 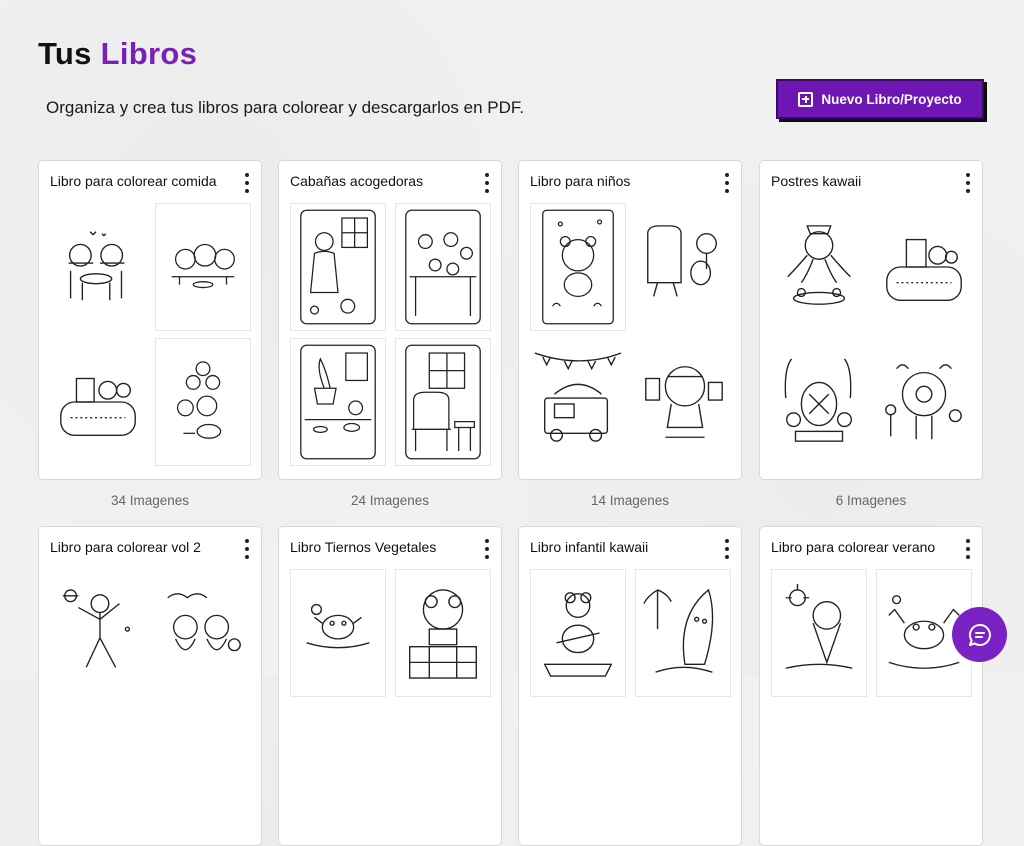 What do you see at coordinates (816, 181) in the screenshot?
I see `book-title: Postres kawaii` at bounding box center [816, 181].